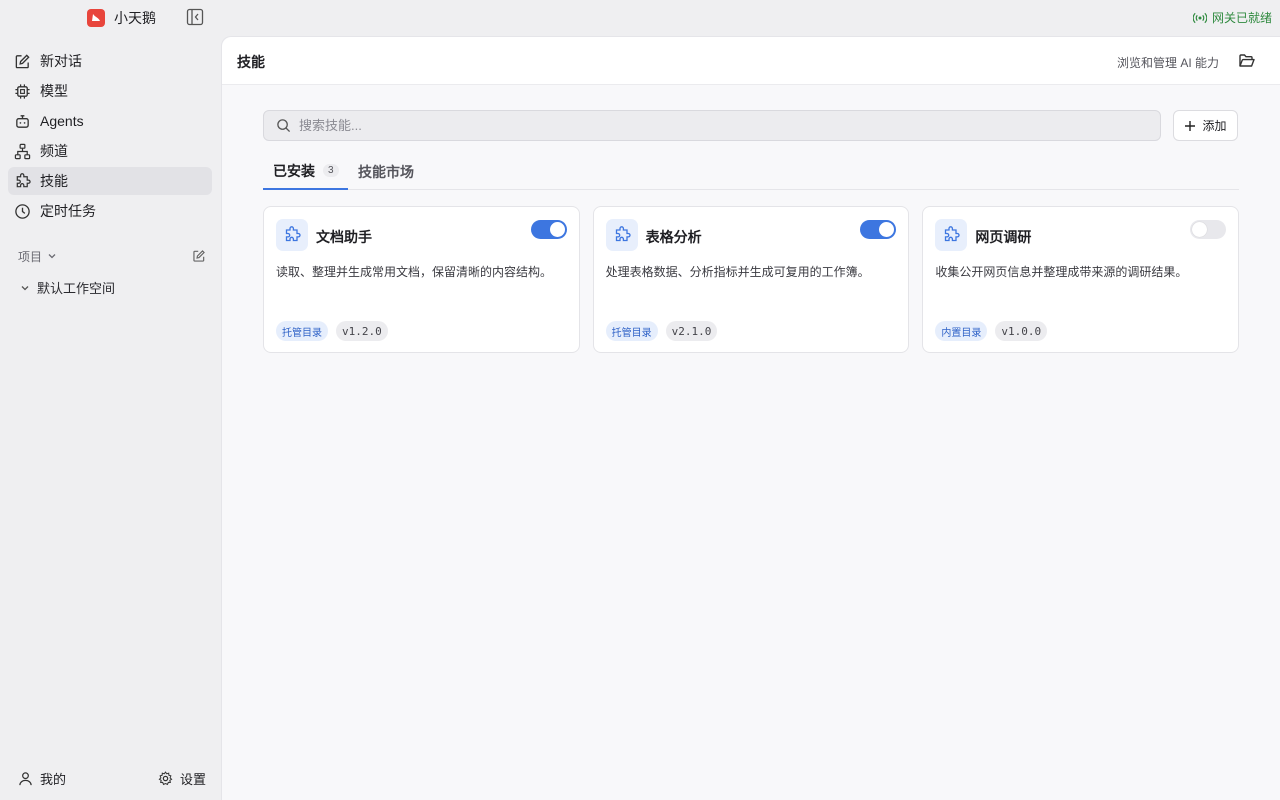 This screenshot has height=800, width=1280. What do you see at coordinates (22, 211) in the screenshot?
I see `clock-icon` at bounding box center [22, 211].